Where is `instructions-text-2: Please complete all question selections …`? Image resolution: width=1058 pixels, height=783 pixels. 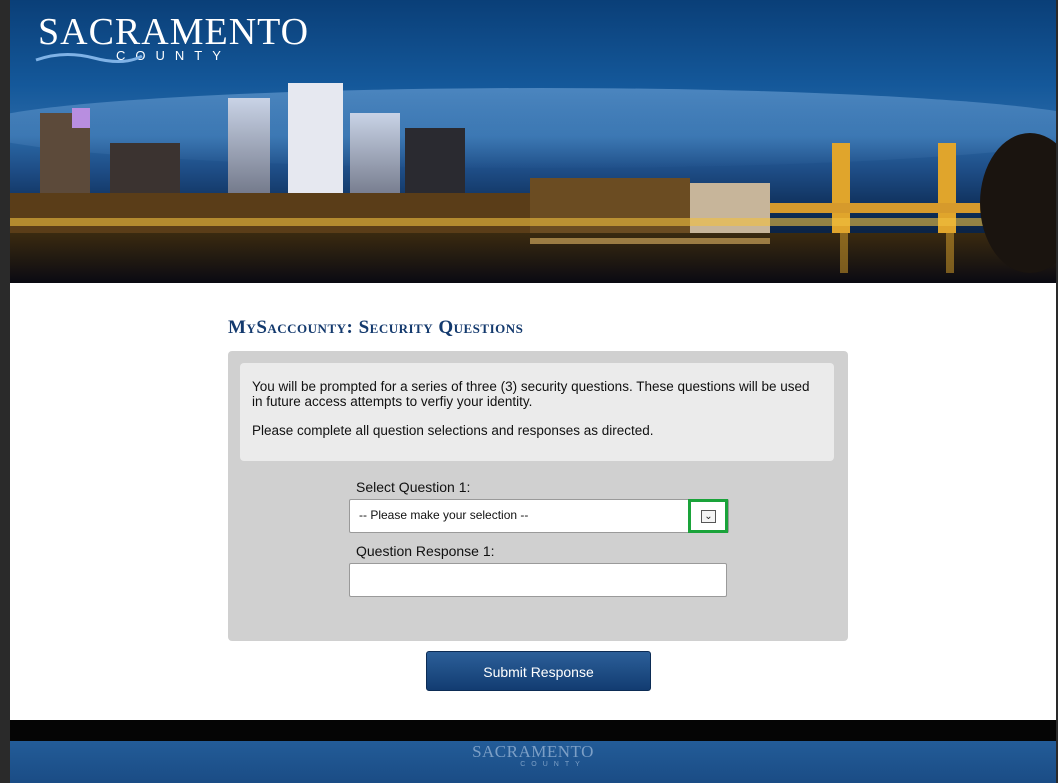 instructions-text-2: Please complete all question selections … is located at coordinates (453, 430).